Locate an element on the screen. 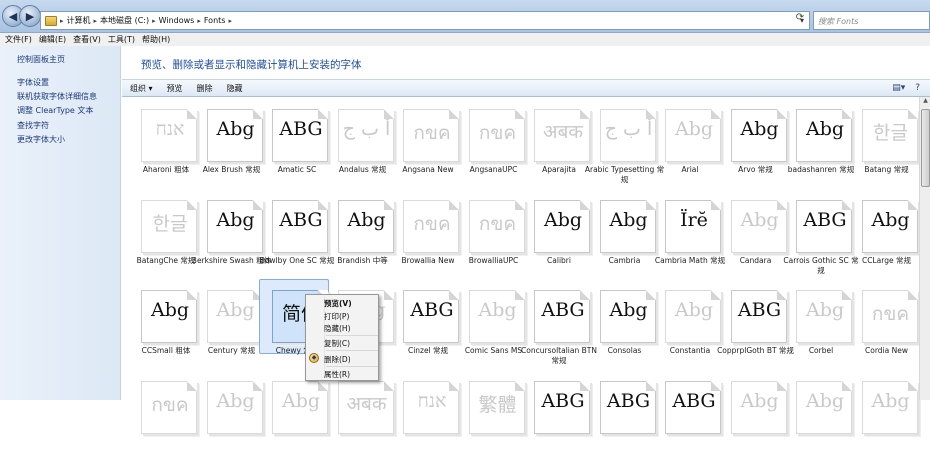  organize-button: 组织 ▾ is located at coordinates (141, 88).